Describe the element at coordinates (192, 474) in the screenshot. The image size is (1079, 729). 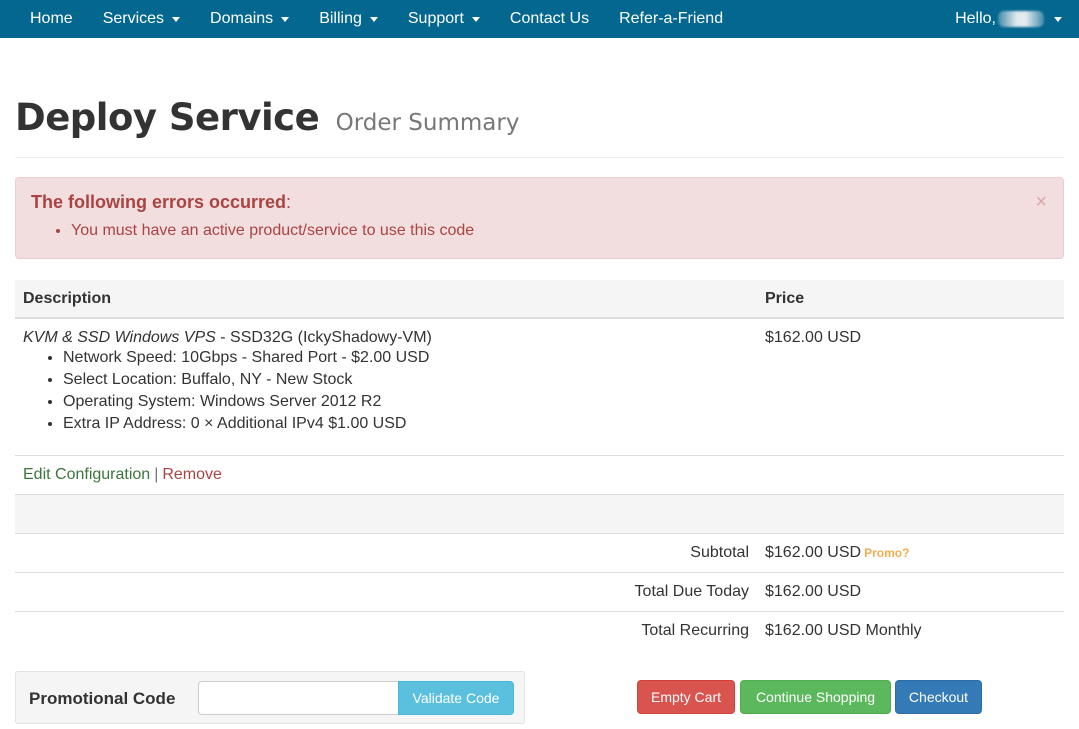
I see `remove-link: Remove` at that location.